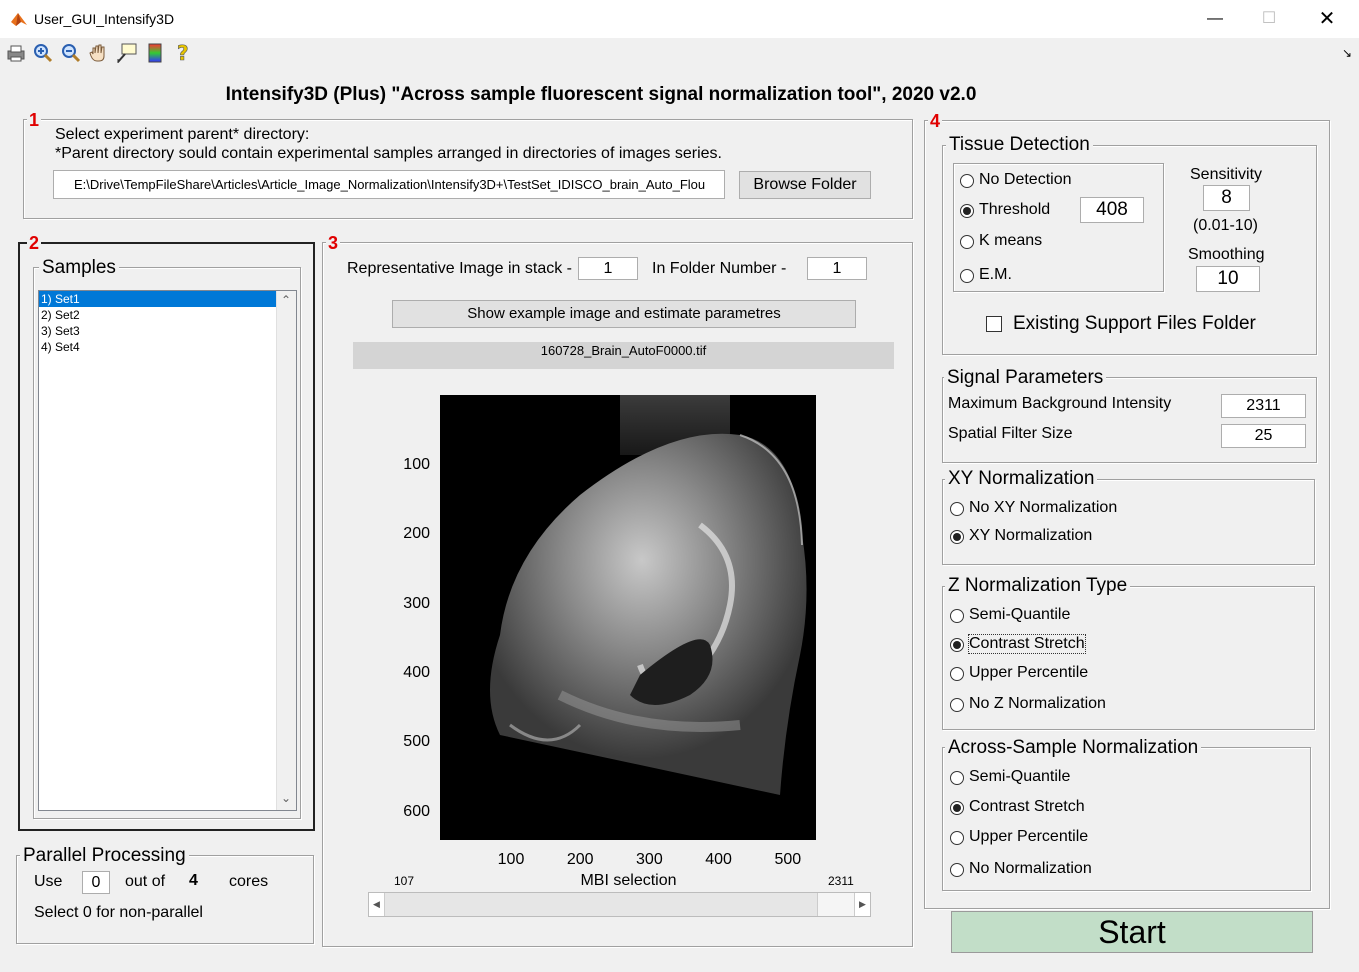  I want to click on z-normalization-option-label: Semi-Quantile, so click(1019, 615).